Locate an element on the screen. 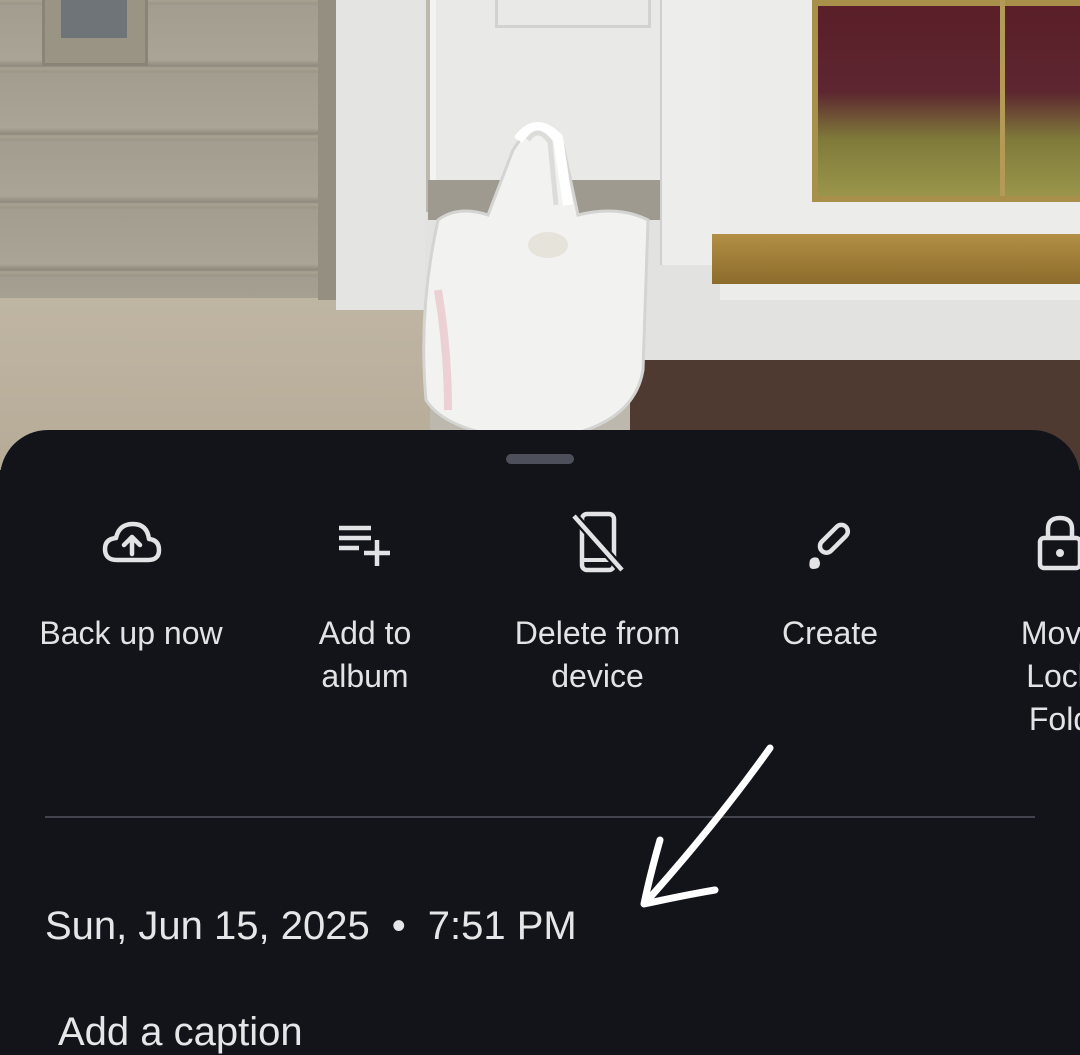 The image size is (1080, 1055). create-button: Create is located at coordinates (830, 582).